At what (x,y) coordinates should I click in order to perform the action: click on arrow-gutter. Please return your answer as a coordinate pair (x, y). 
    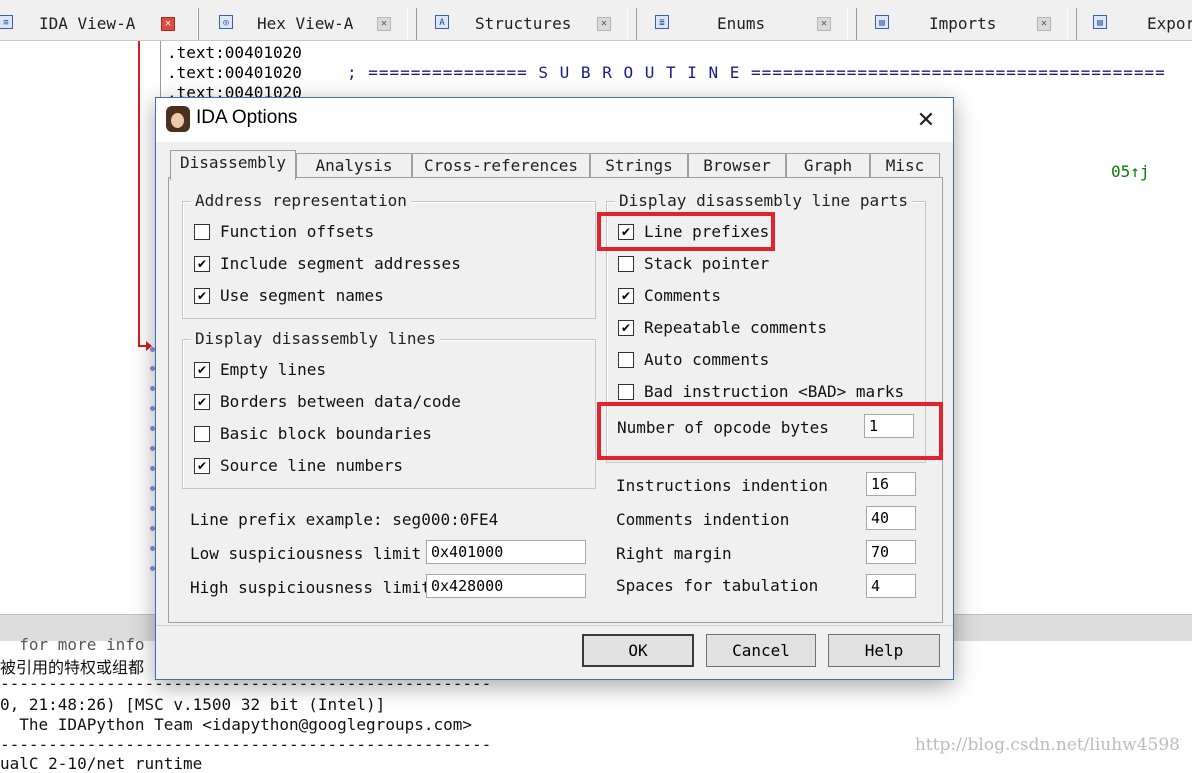
    Looking at the image, I should click on (80, 327).